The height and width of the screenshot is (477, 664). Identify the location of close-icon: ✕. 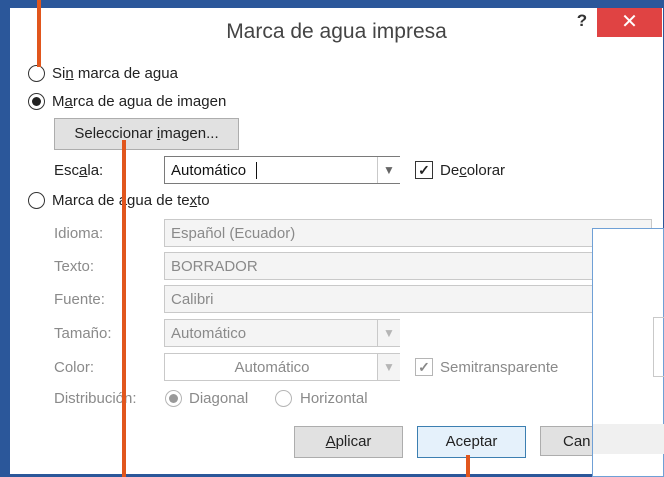
(629, 22).